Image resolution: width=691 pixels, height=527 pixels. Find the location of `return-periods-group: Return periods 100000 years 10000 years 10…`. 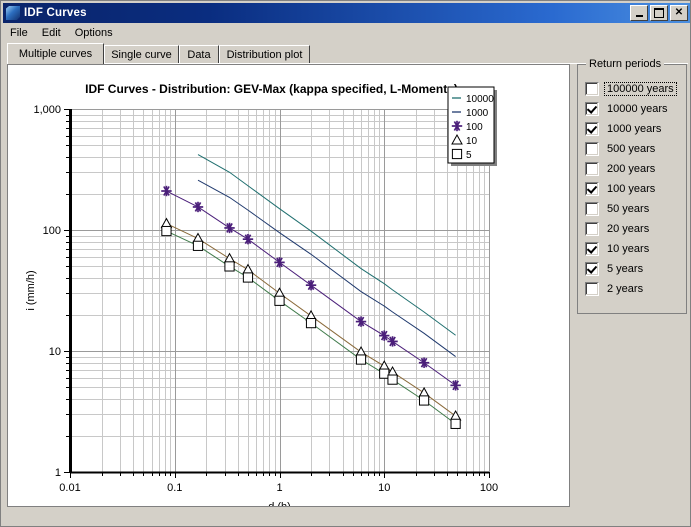

return-periods-group: Return periods 100000 years 10000 years 10… is located at coordinates (632, 186).